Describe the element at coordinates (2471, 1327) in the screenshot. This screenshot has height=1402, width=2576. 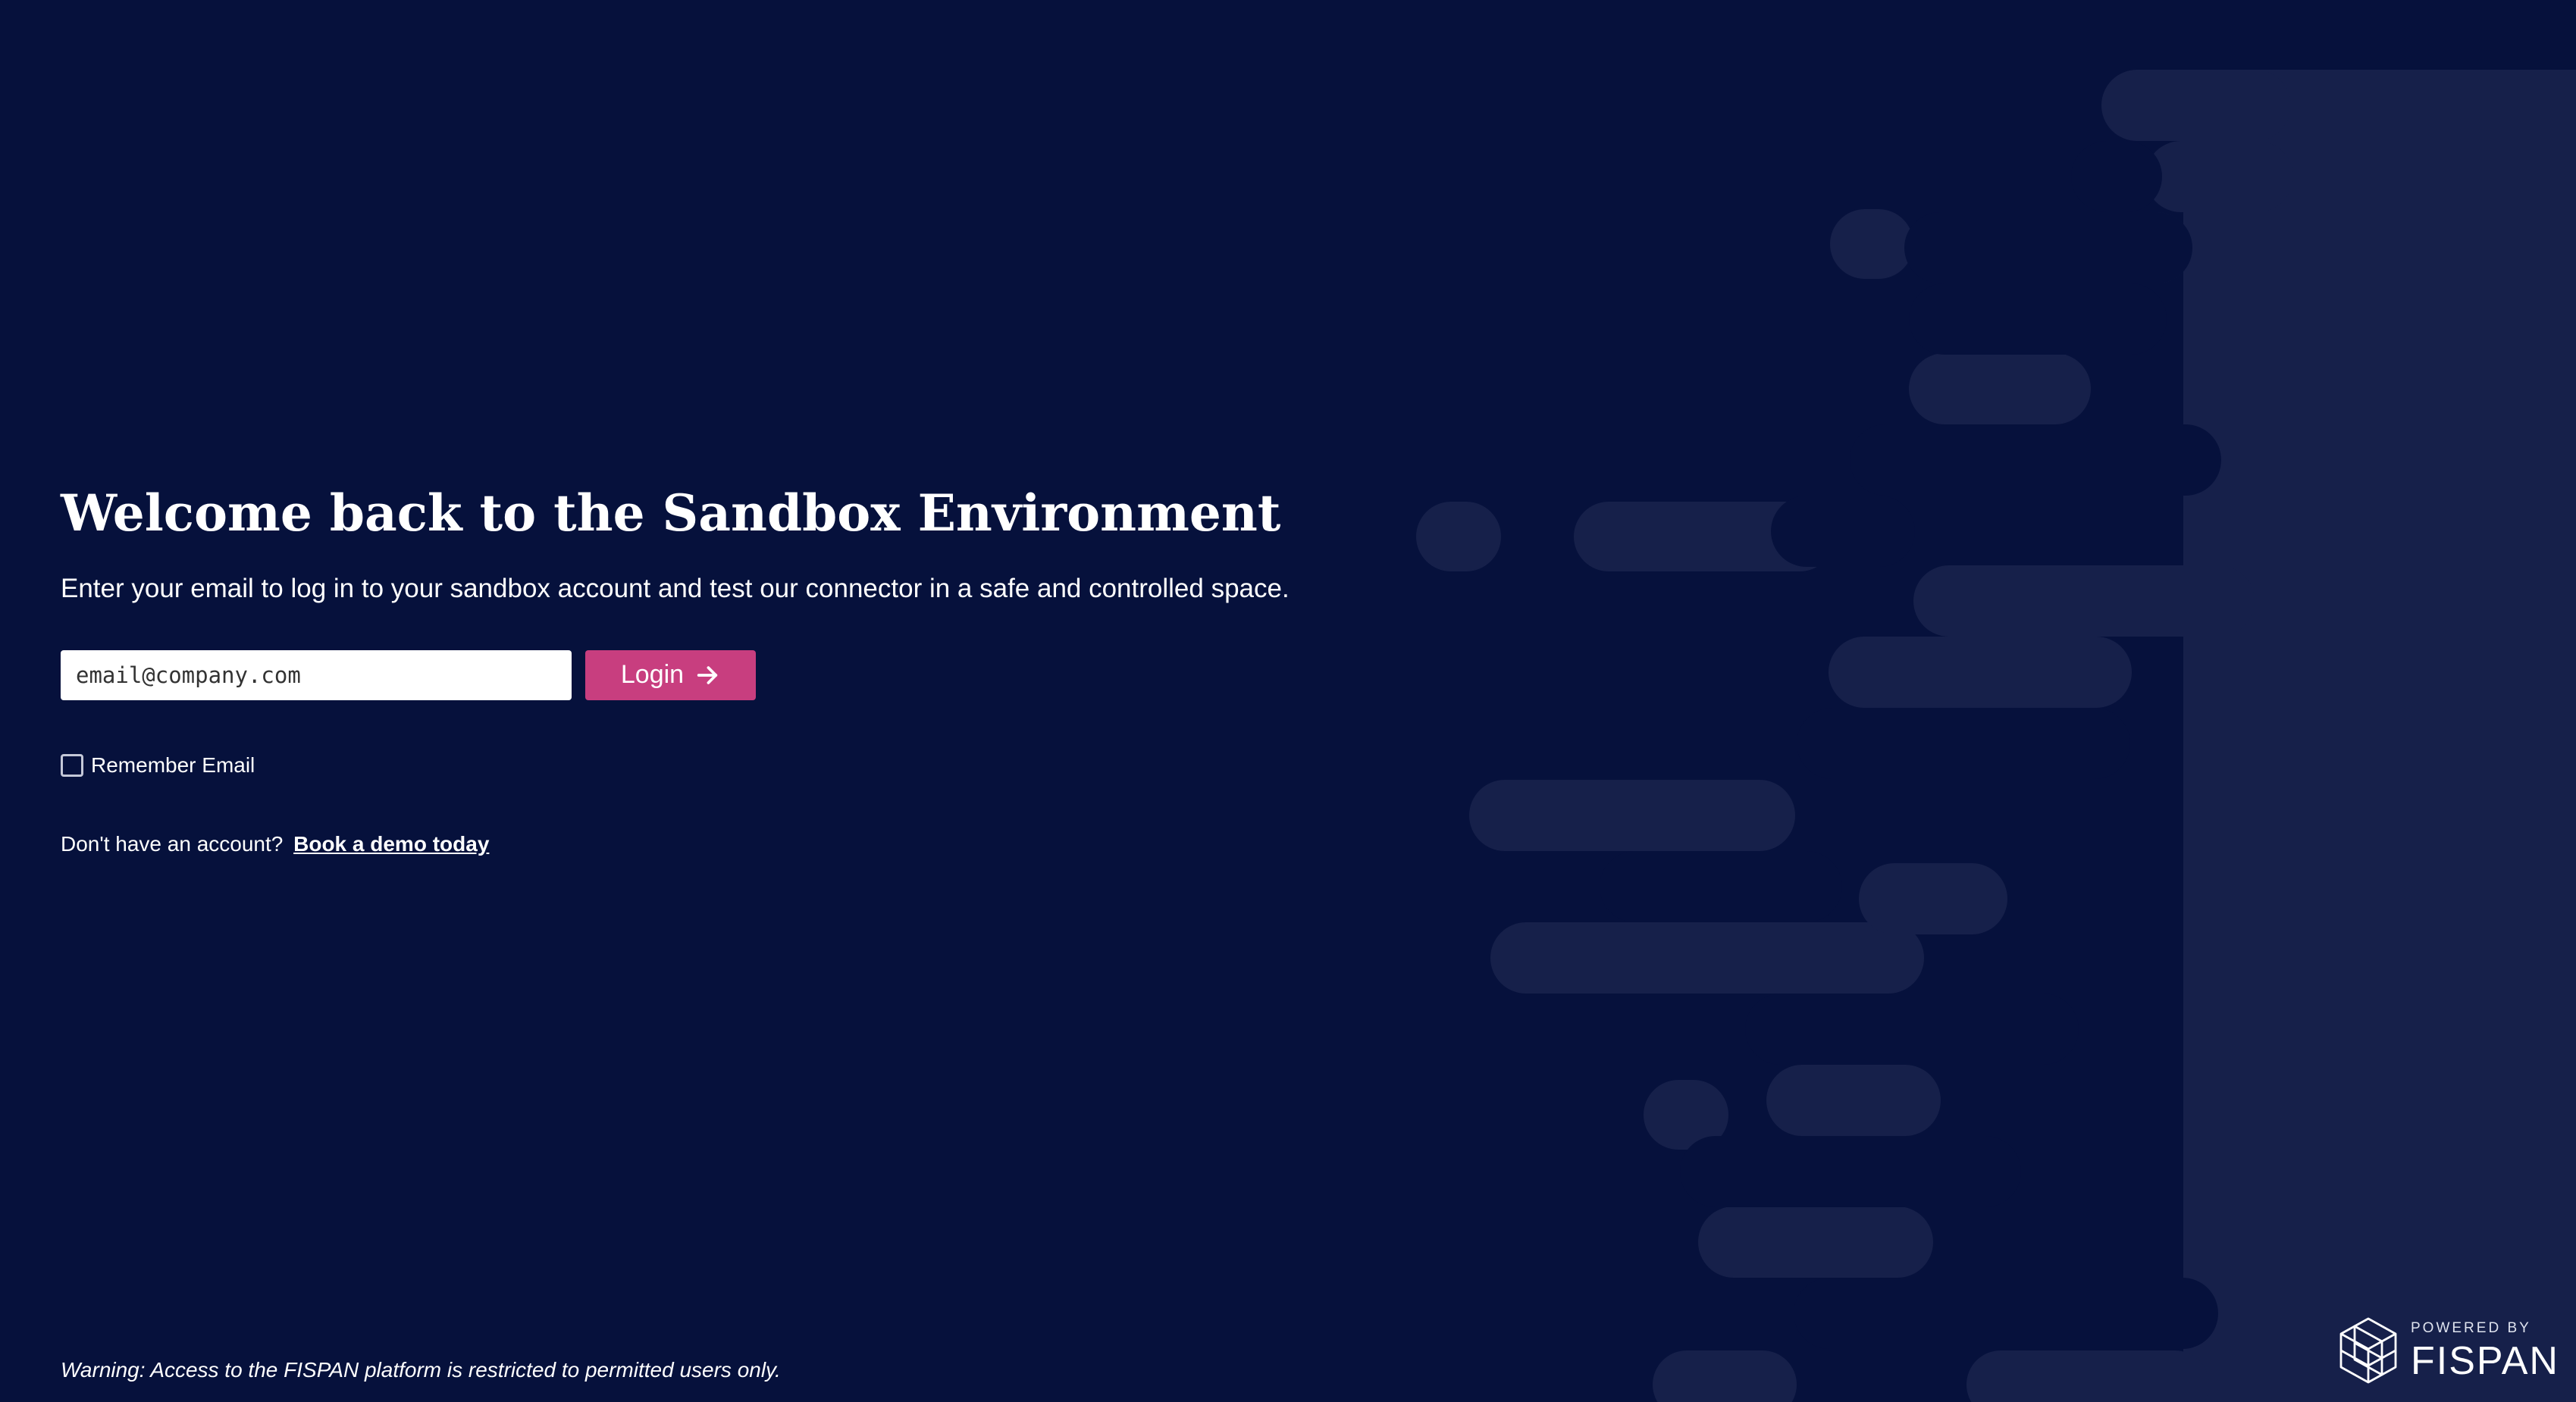
I see `powered-by-label: POWERED BY` at that location.